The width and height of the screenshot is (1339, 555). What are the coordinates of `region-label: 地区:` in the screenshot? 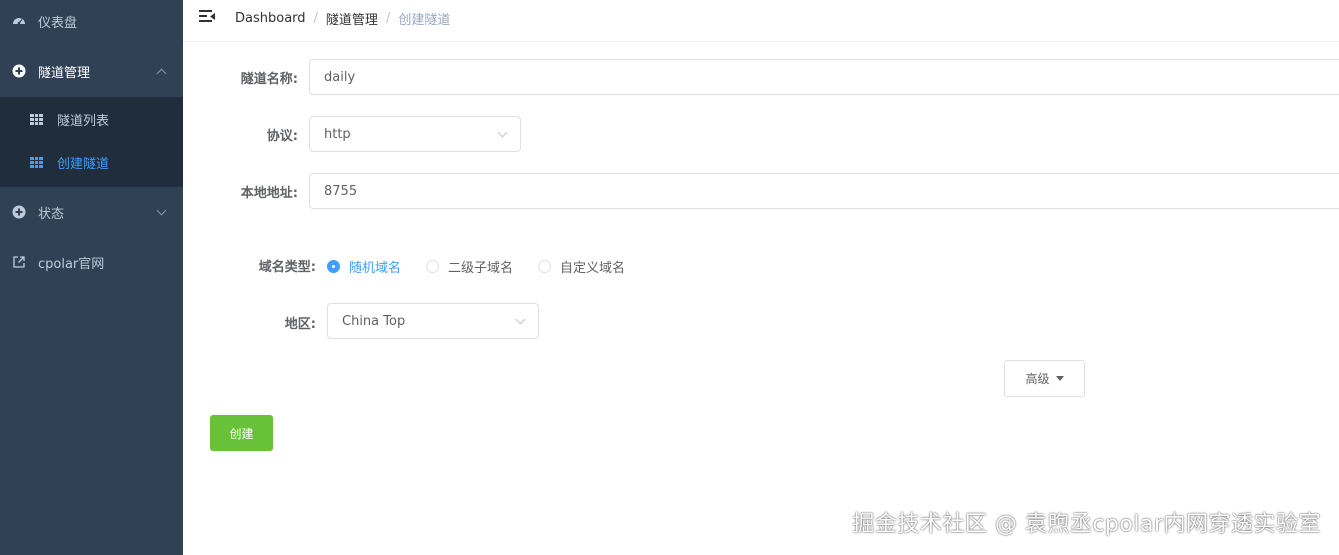 It's located at (300, 324).